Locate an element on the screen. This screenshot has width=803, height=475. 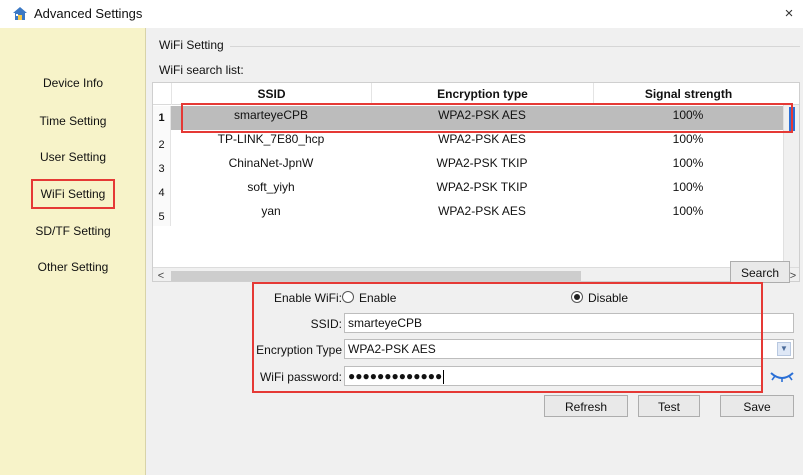
cell-ssid: yan is located at coordinates (271, 211).